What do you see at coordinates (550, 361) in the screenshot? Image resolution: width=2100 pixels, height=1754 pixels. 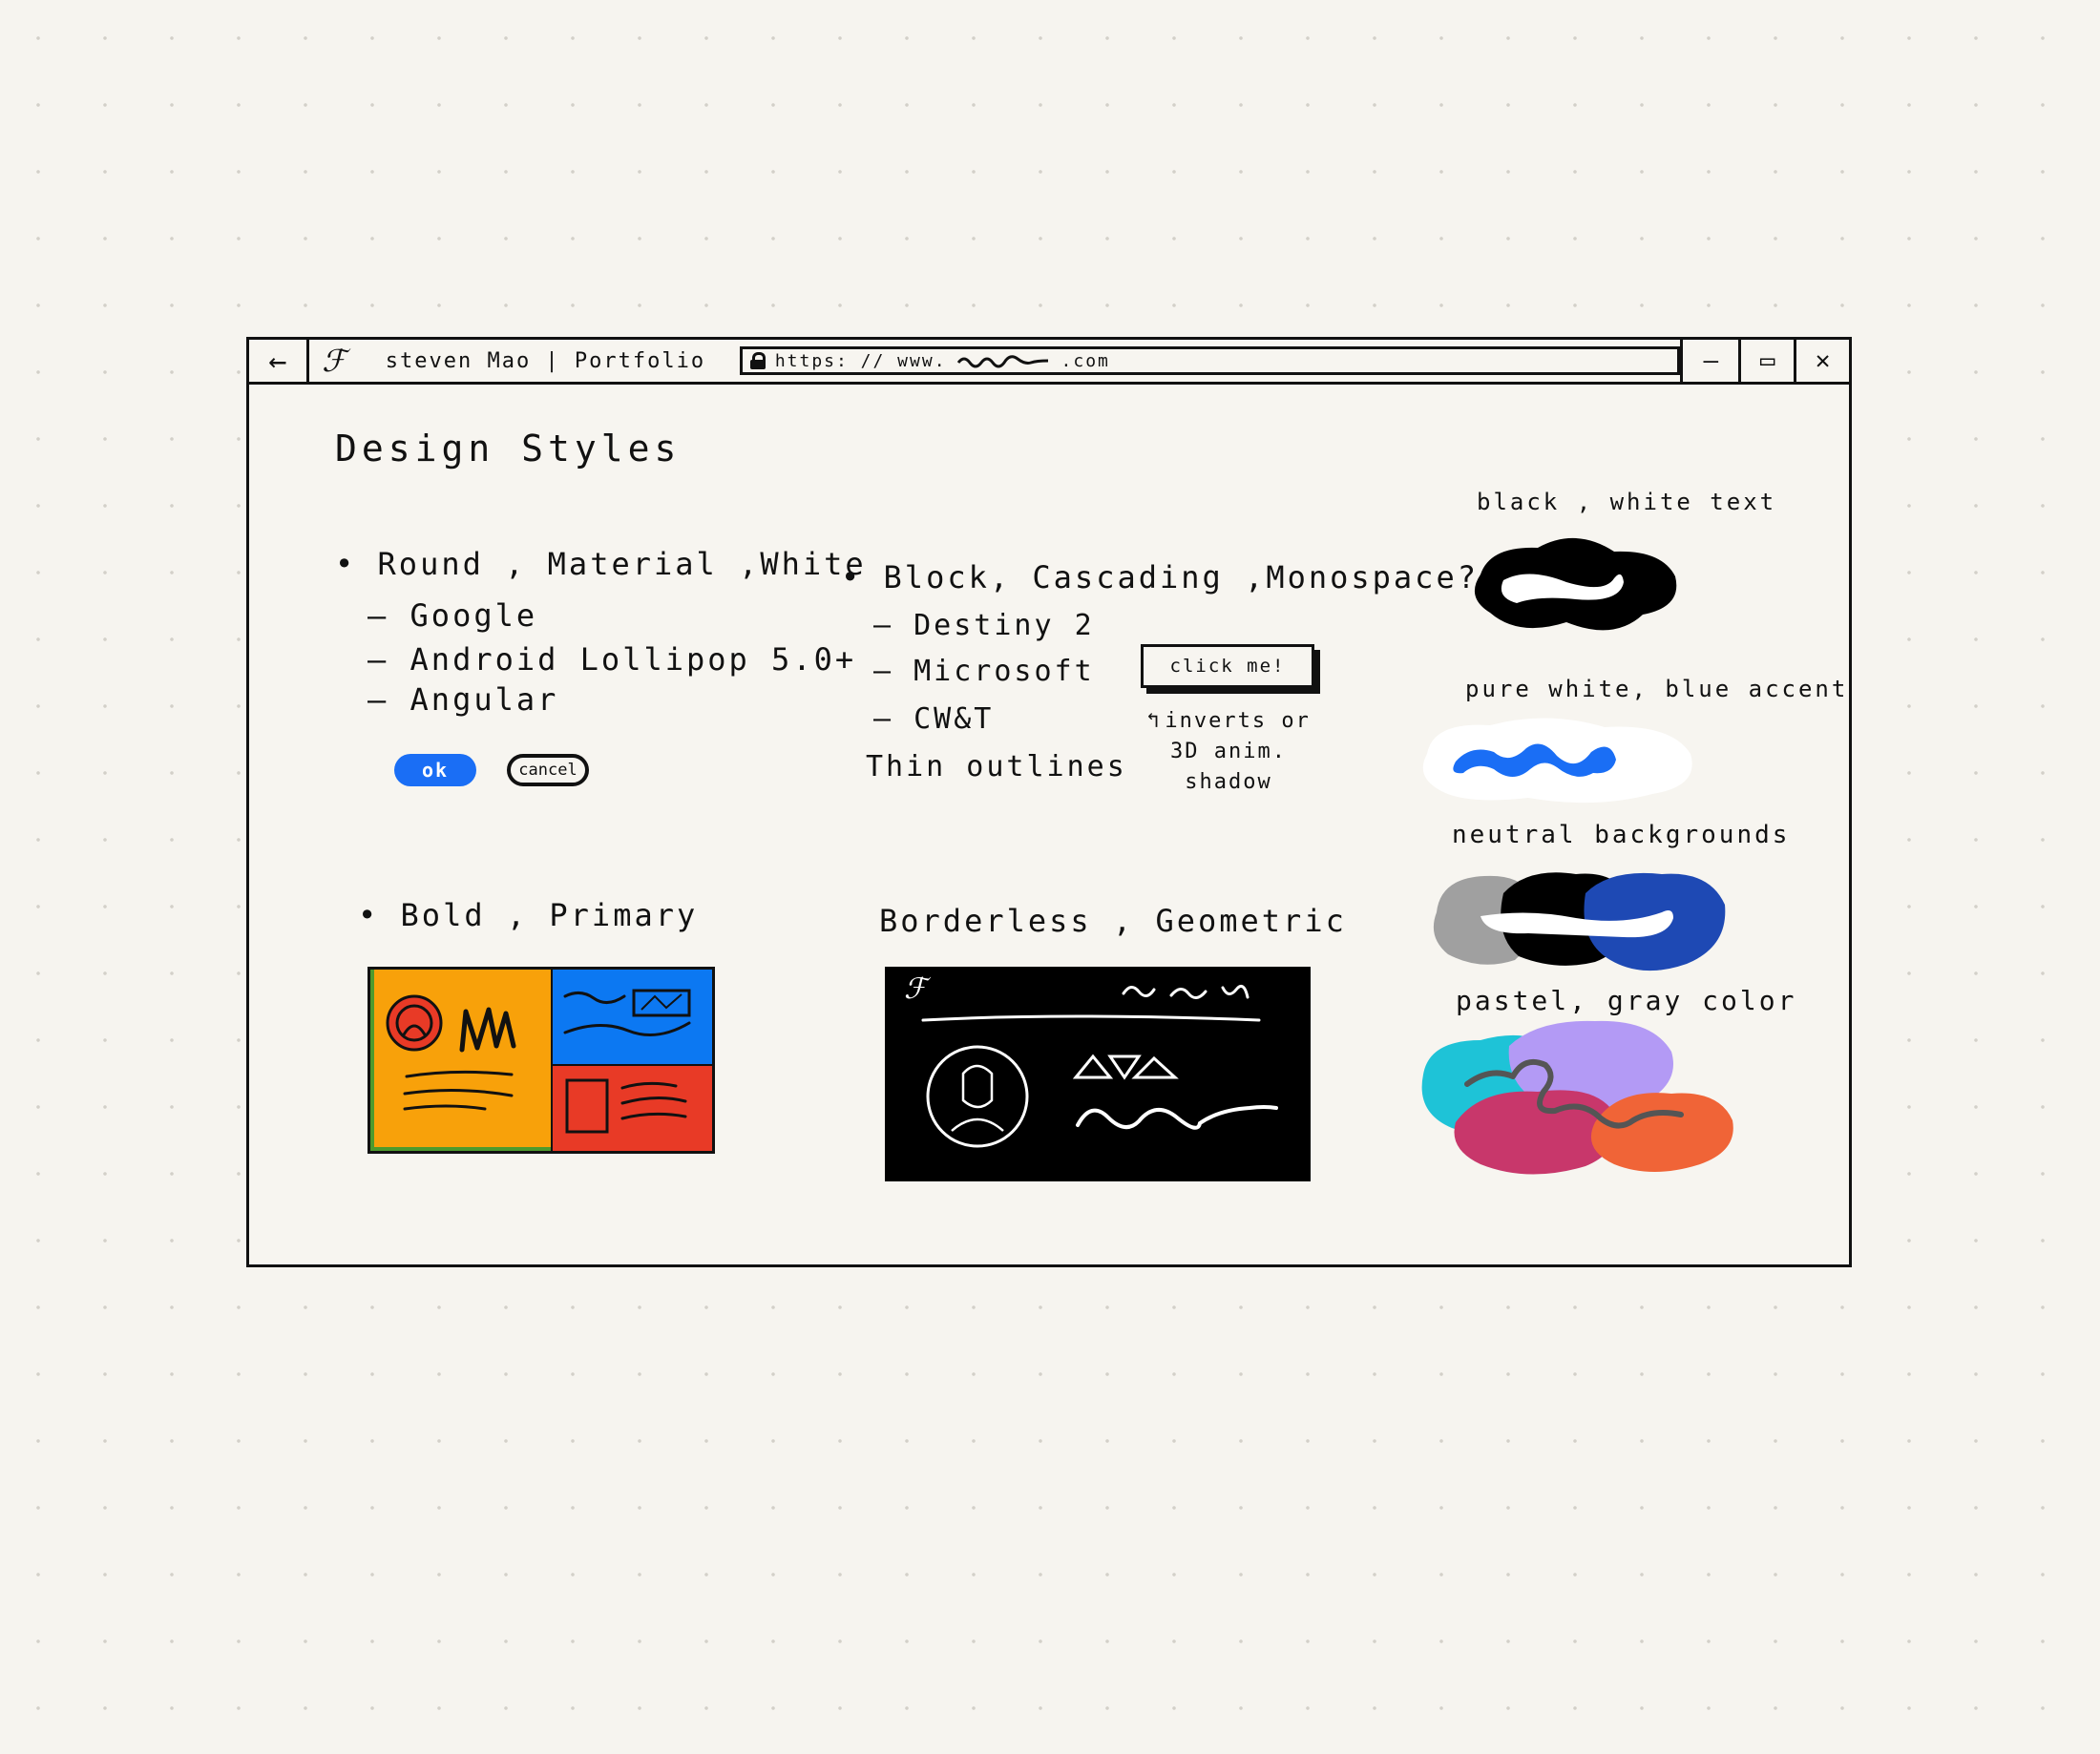 I see `tab-title: steven Mao | Portfolio` at bounding box center [550, 361].